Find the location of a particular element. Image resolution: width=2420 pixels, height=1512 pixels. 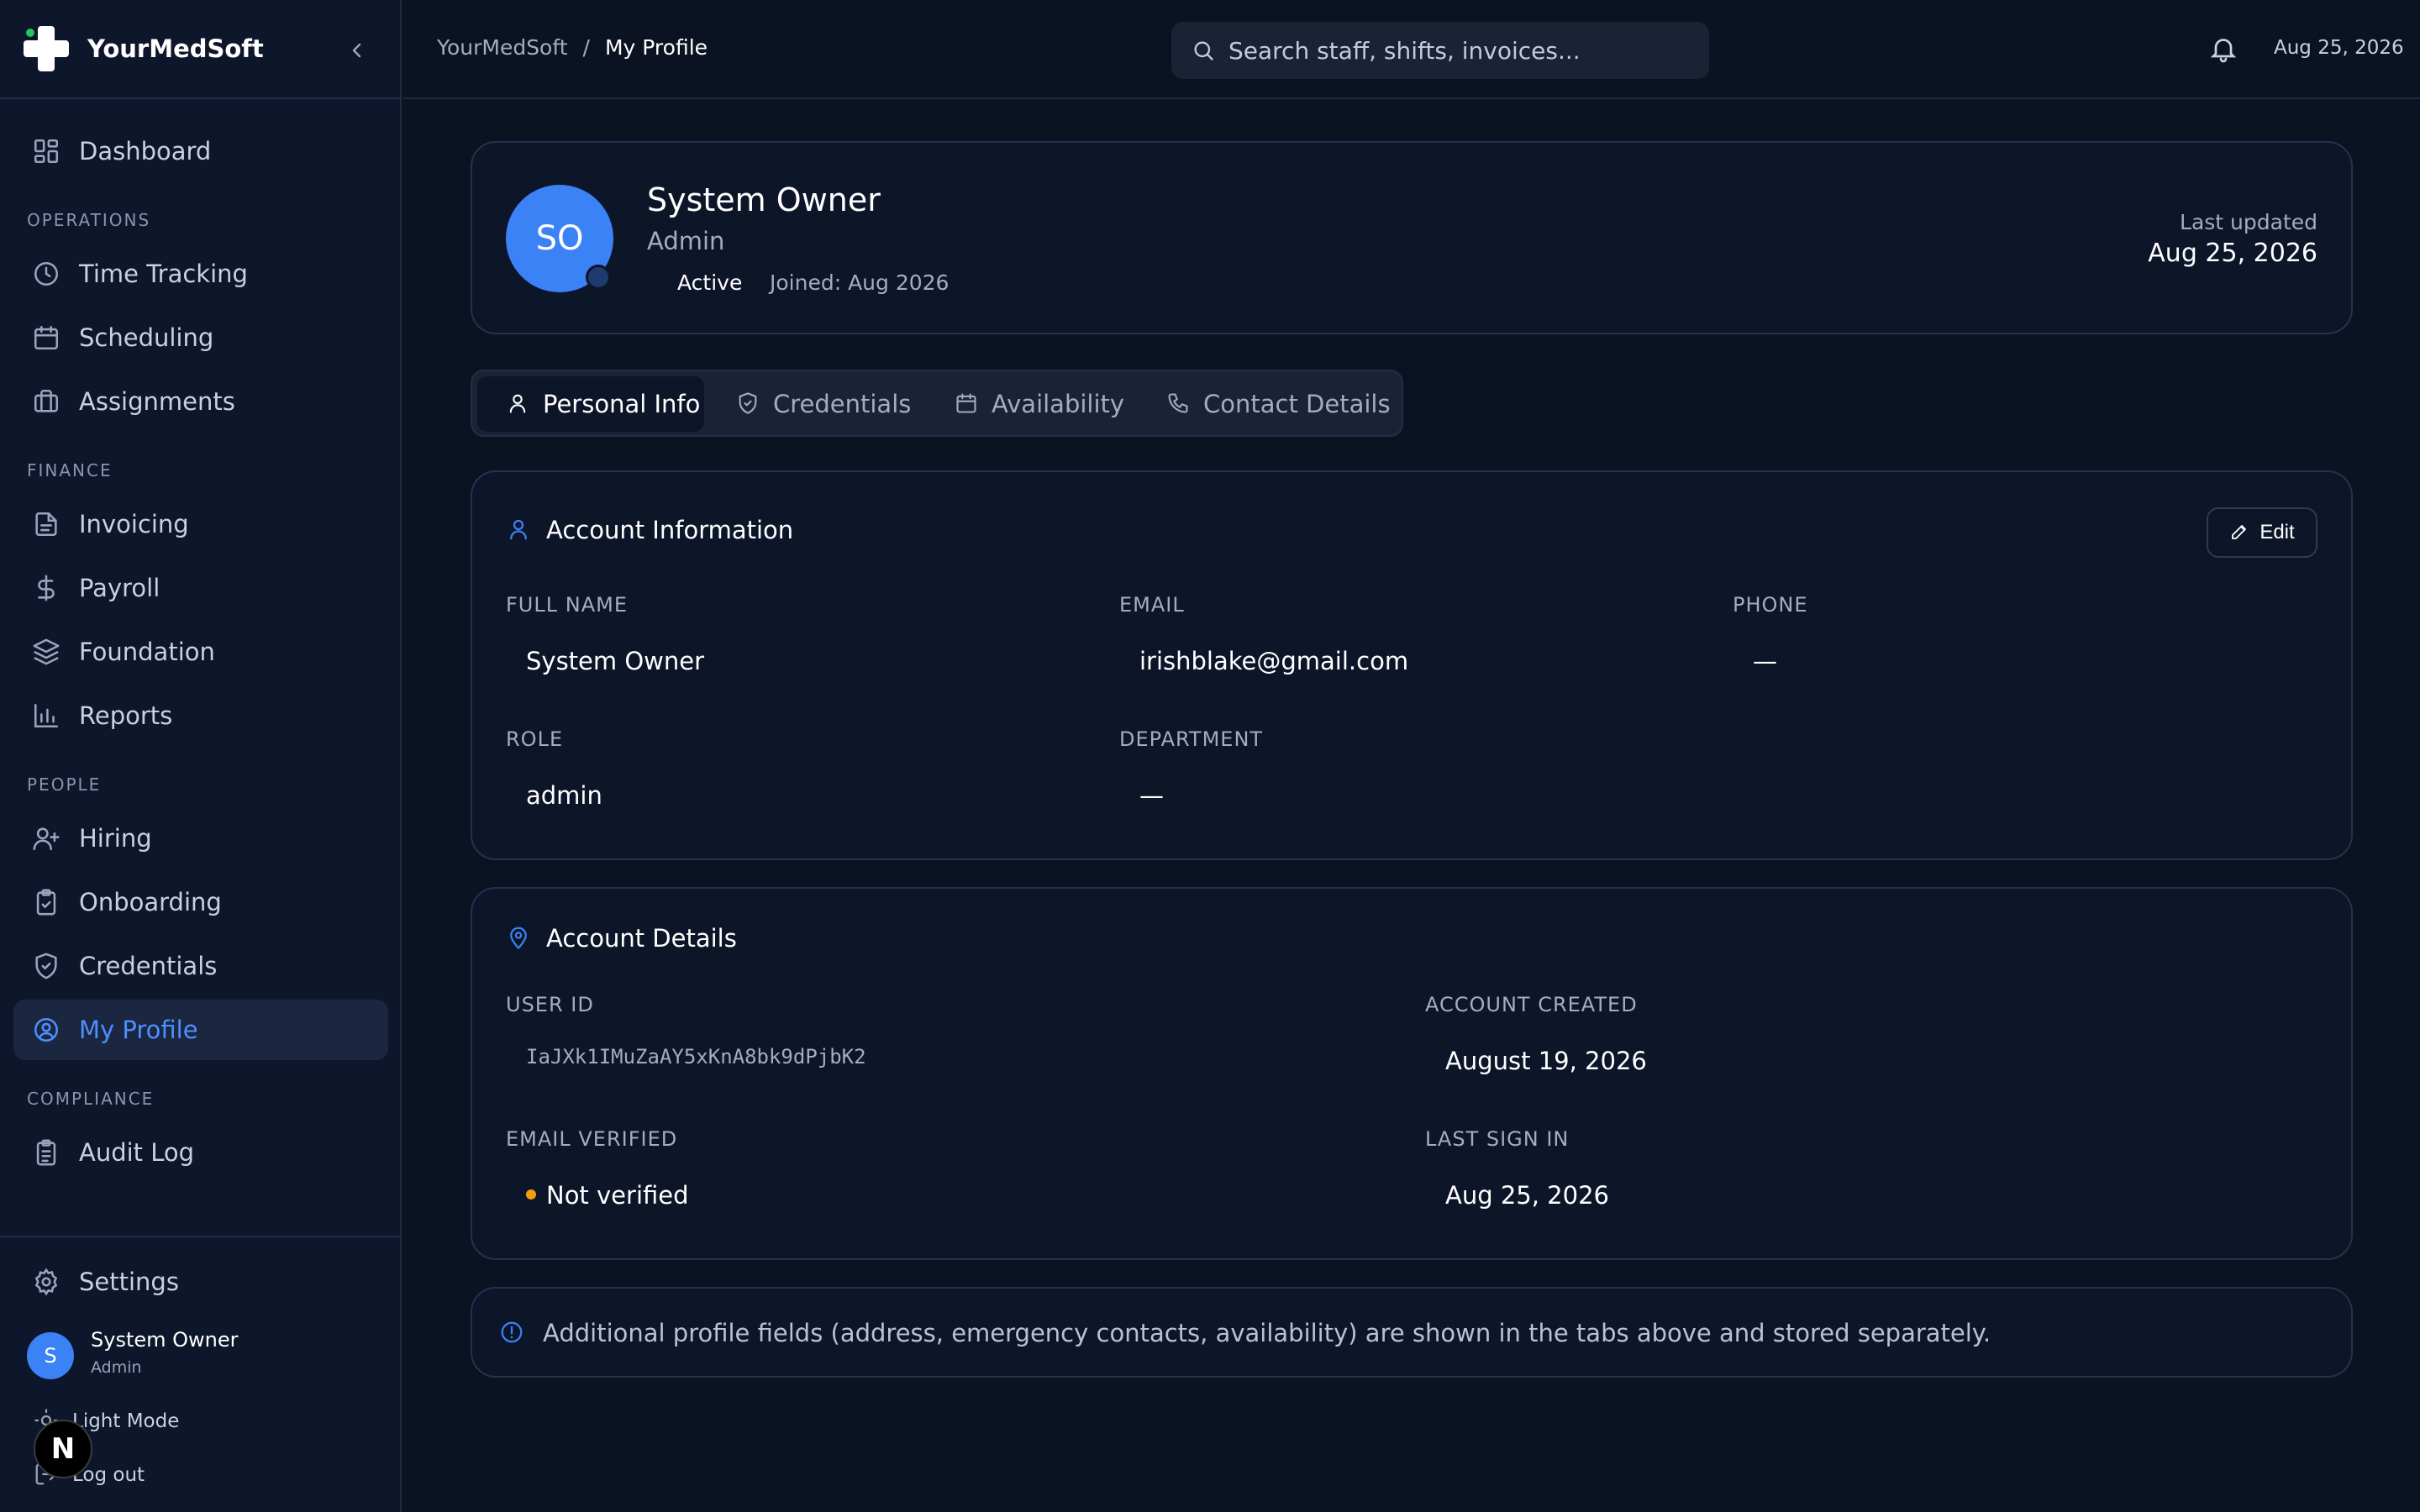

warning-dot is located at coordinates (531, 1194).